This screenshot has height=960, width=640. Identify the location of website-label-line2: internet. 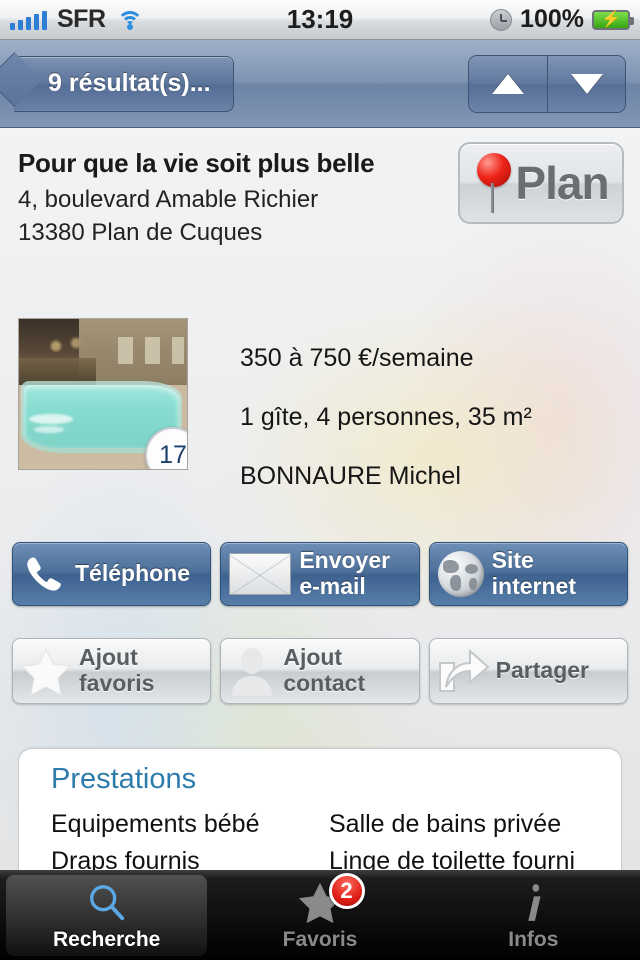
(533, 586).